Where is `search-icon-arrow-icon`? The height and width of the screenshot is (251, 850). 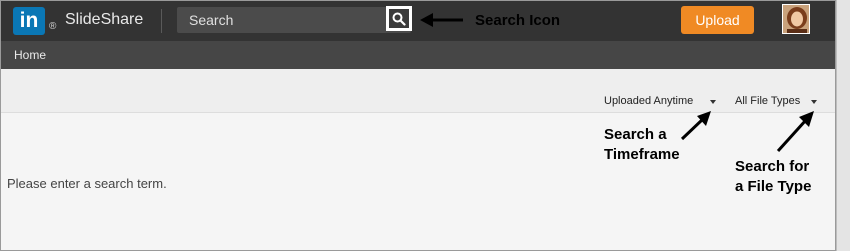 search-icon-arrow-icon is located at coordinates (441, 20).